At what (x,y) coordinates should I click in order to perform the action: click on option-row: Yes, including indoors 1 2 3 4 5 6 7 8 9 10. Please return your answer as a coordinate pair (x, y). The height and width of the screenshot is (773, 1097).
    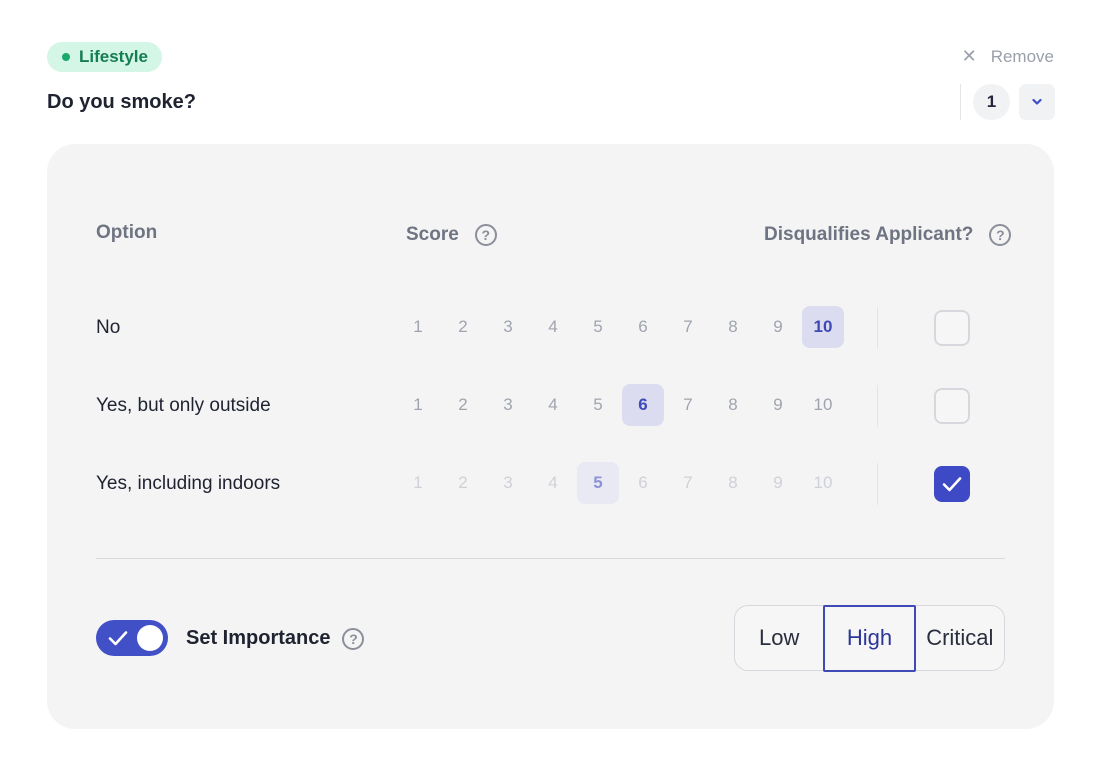
    Looking at the image, I should click on (550, 484).